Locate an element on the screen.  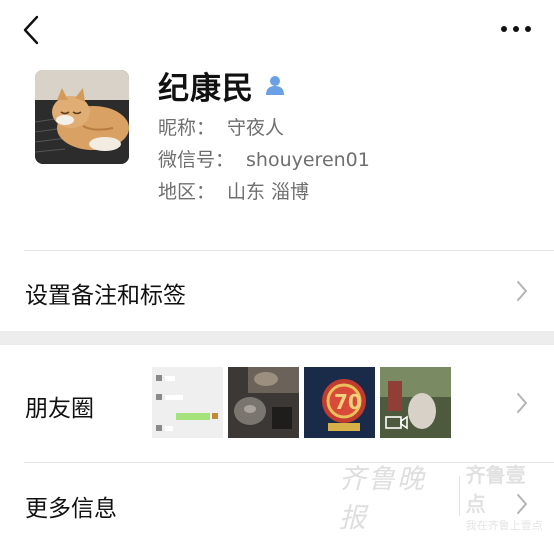
moments-thumbnail-badge-photo: 70 is located at coordinates (339, 402).